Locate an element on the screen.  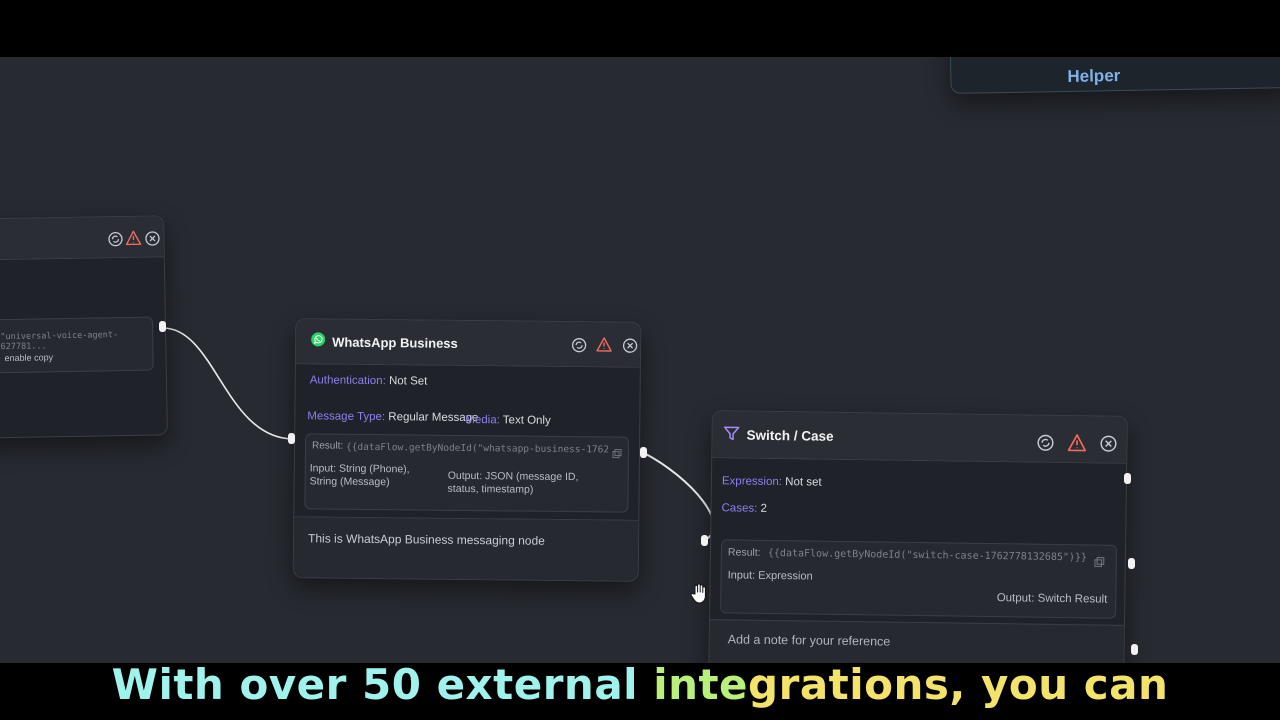
whatsapp-output-handle is located at coordinates (643, 452).